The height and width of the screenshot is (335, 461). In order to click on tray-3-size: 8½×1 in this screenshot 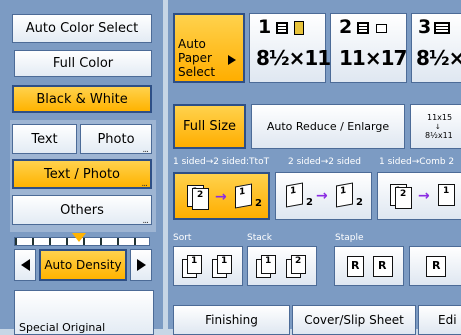, I will do `click(438, 58)`.